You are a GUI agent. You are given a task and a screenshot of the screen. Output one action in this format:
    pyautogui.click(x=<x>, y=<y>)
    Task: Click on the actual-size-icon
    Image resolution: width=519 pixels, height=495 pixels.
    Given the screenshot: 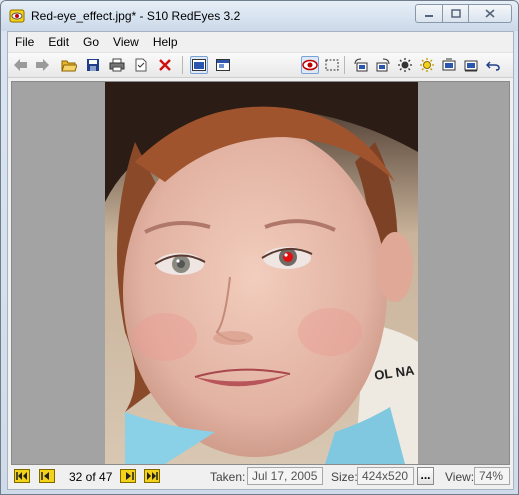 What is the action you would take?
    pyautogui.click(x=223, y=65)
    